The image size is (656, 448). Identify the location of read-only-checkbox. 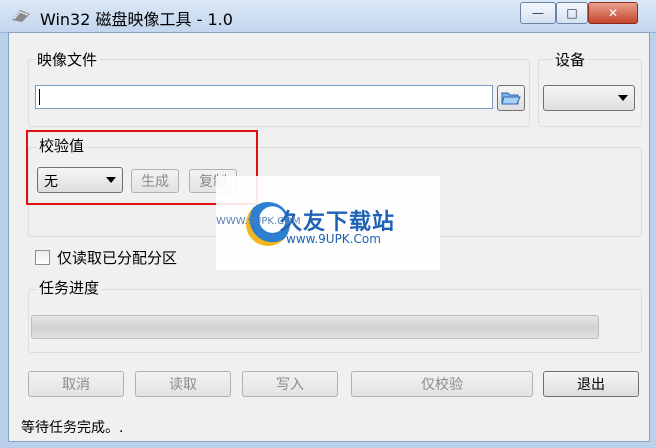
(42, 257).